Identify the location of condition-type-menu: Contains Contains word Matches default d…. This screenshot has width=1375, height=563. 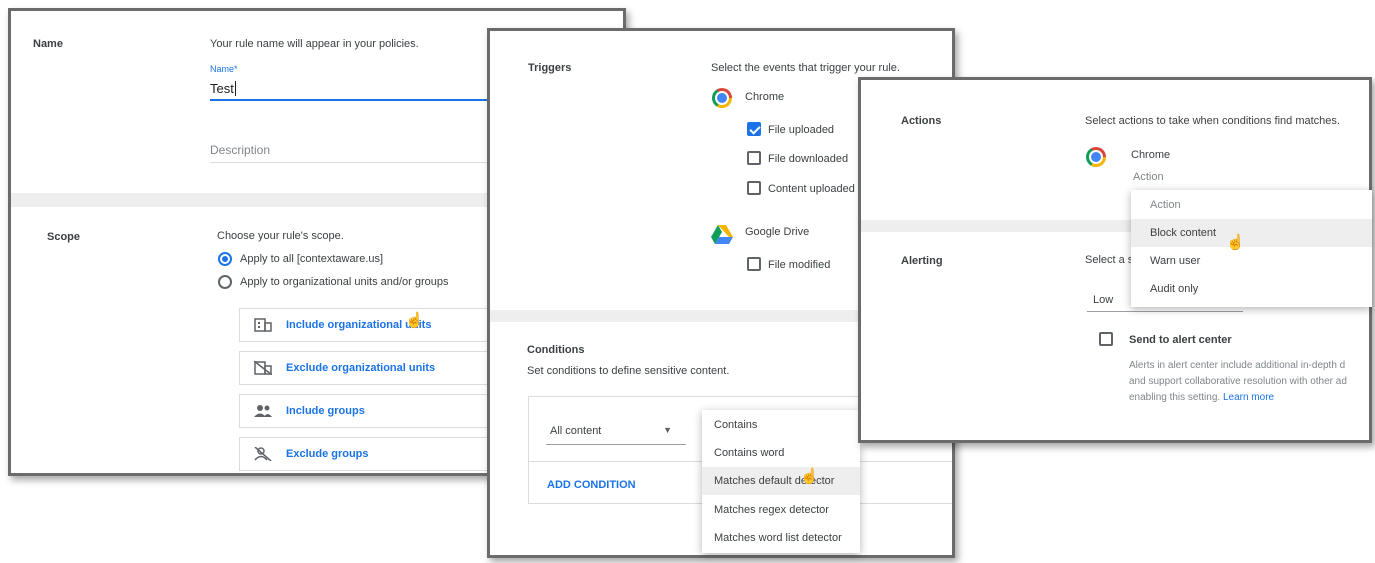
(781, 481).